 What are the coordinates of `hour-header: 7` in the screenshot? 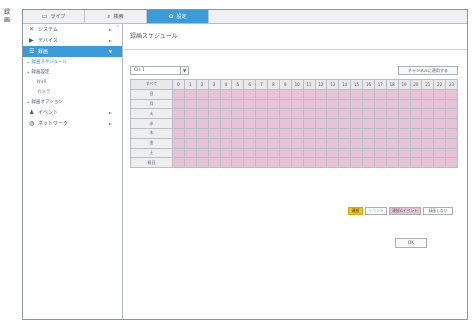 It's located at (261, 84).